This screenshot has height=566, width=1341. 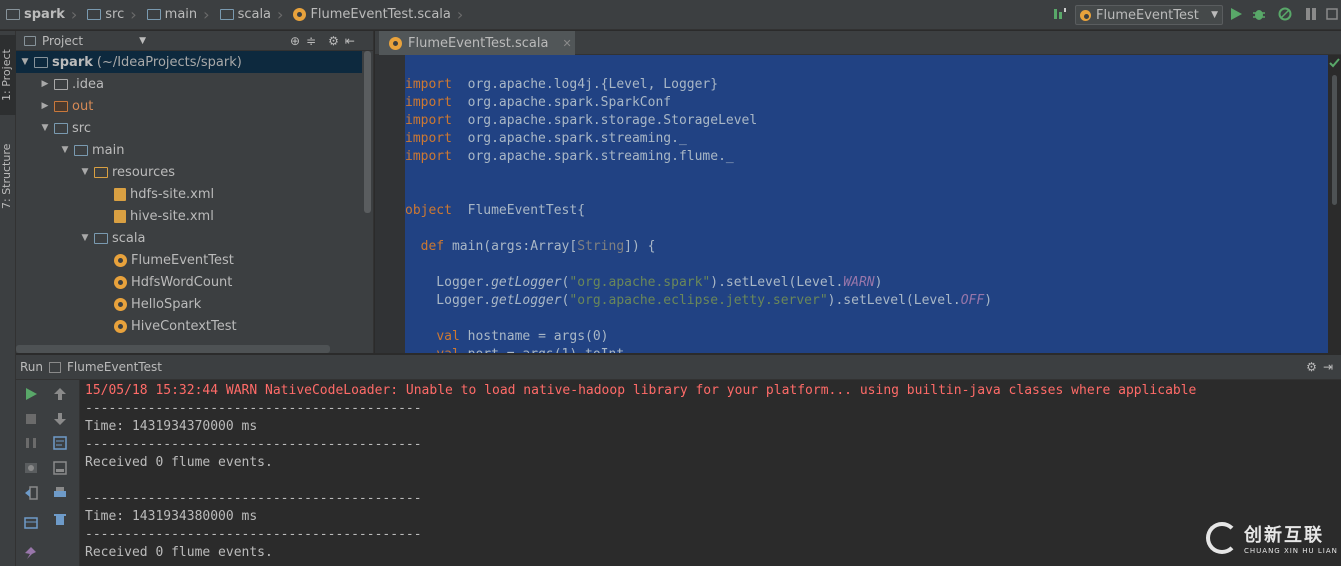 What do you see at coordinates (31, 553) in the screenshot?
I see `pin-icon` at bounding box center [31, 553].